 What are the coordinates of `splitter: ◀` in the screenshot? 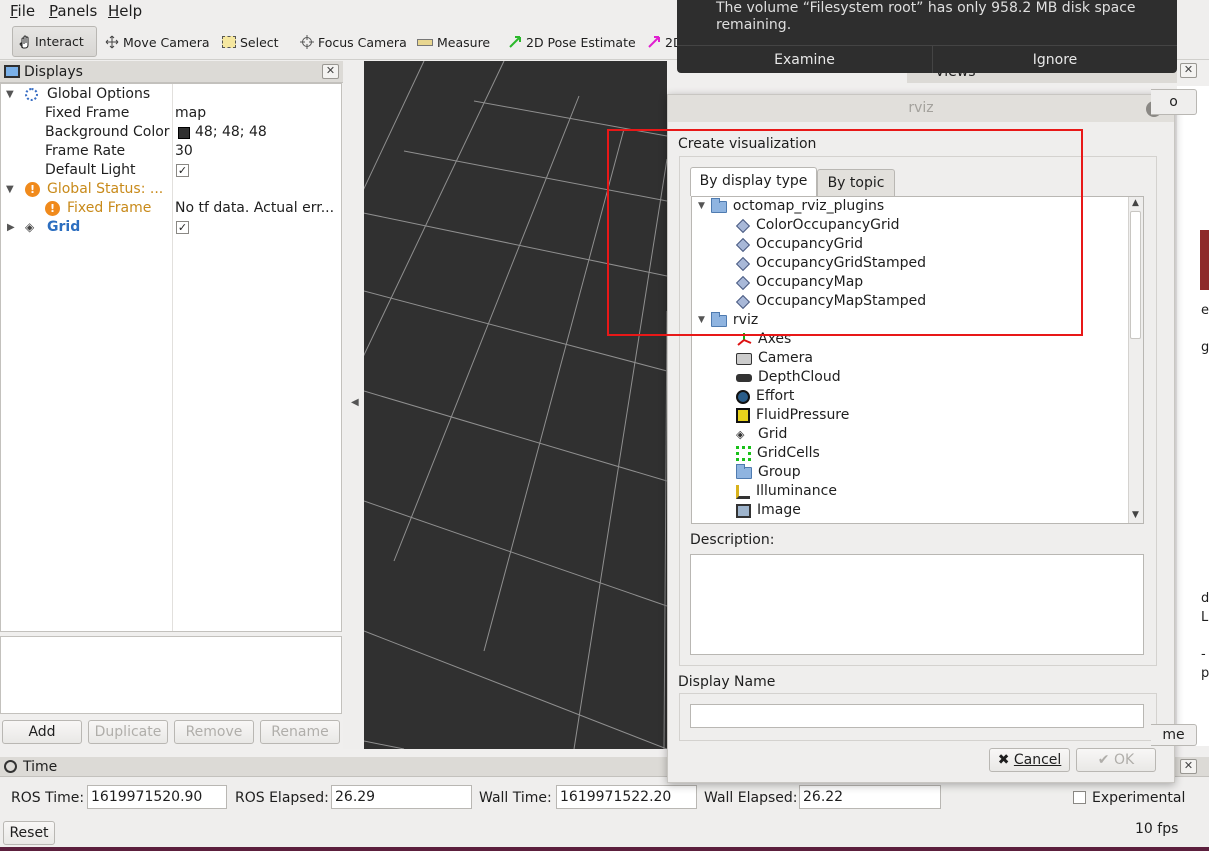 It's located at (353, 405).